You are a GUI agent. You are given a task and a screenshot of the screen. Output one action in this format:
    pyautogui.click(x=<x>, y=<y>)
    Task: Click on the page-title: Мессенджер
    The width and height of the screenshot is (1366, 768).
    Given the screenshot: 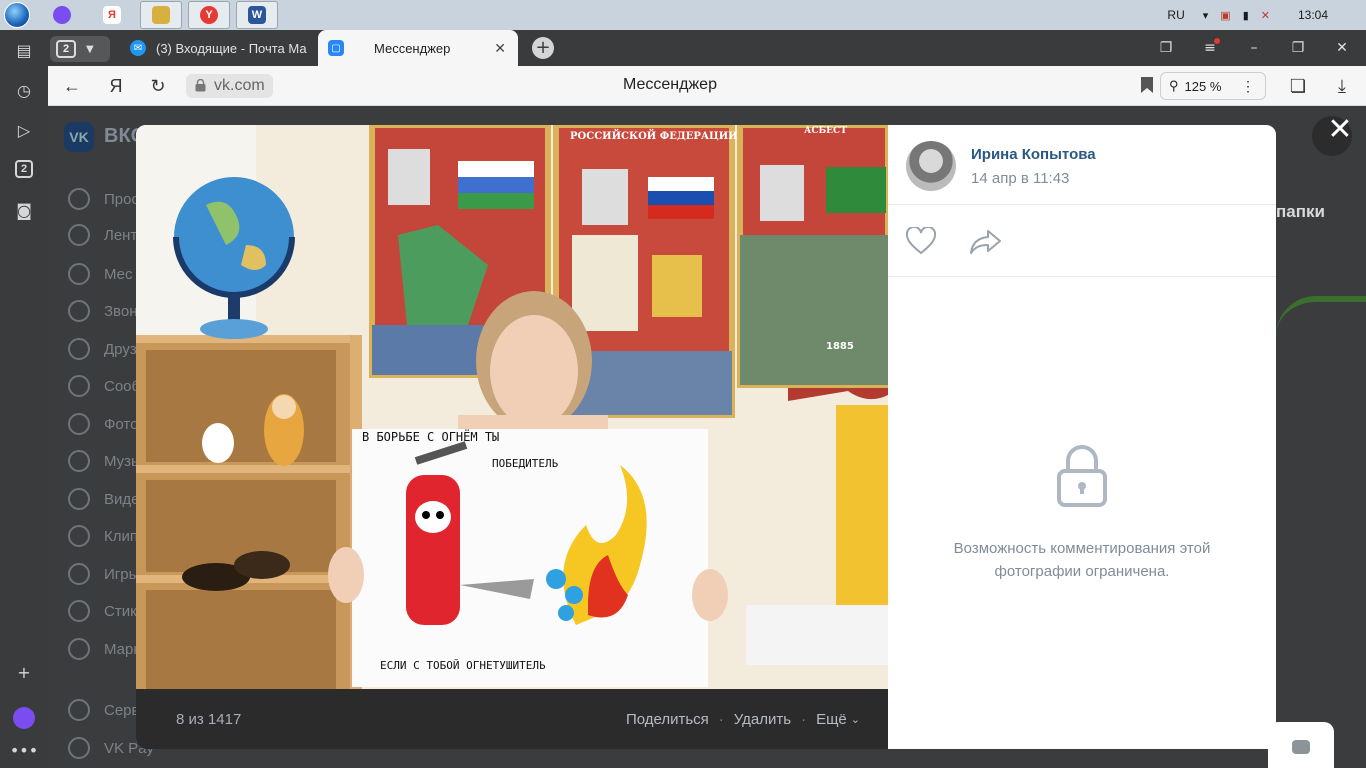 What is the action you would take?
    pyautogui.click(x=670, y=84)
    